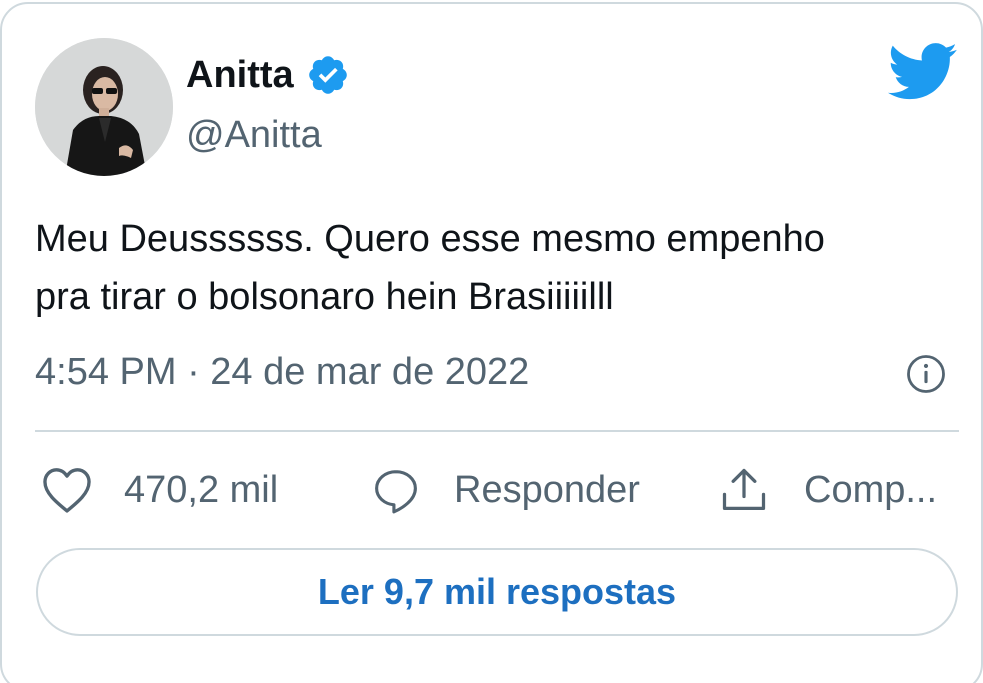 This screenshot has height=683, width=983. I want to click on twitter-bird-icon, so click(923, 72).